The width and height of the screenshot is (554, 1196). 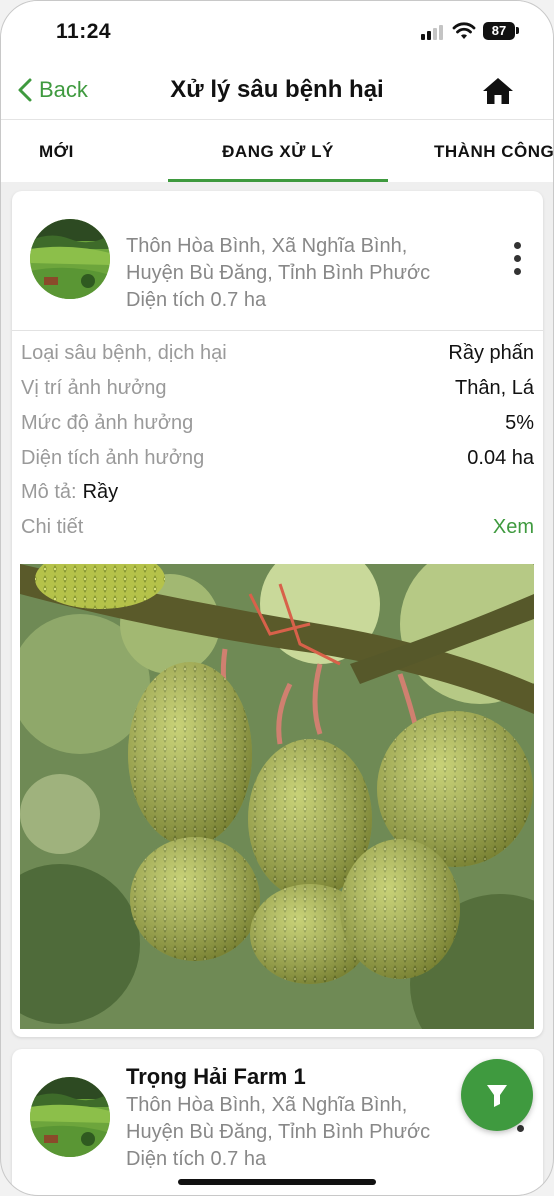 I want to click on tab-success: THÀNH CÔNG, so click(x=493, y=152).